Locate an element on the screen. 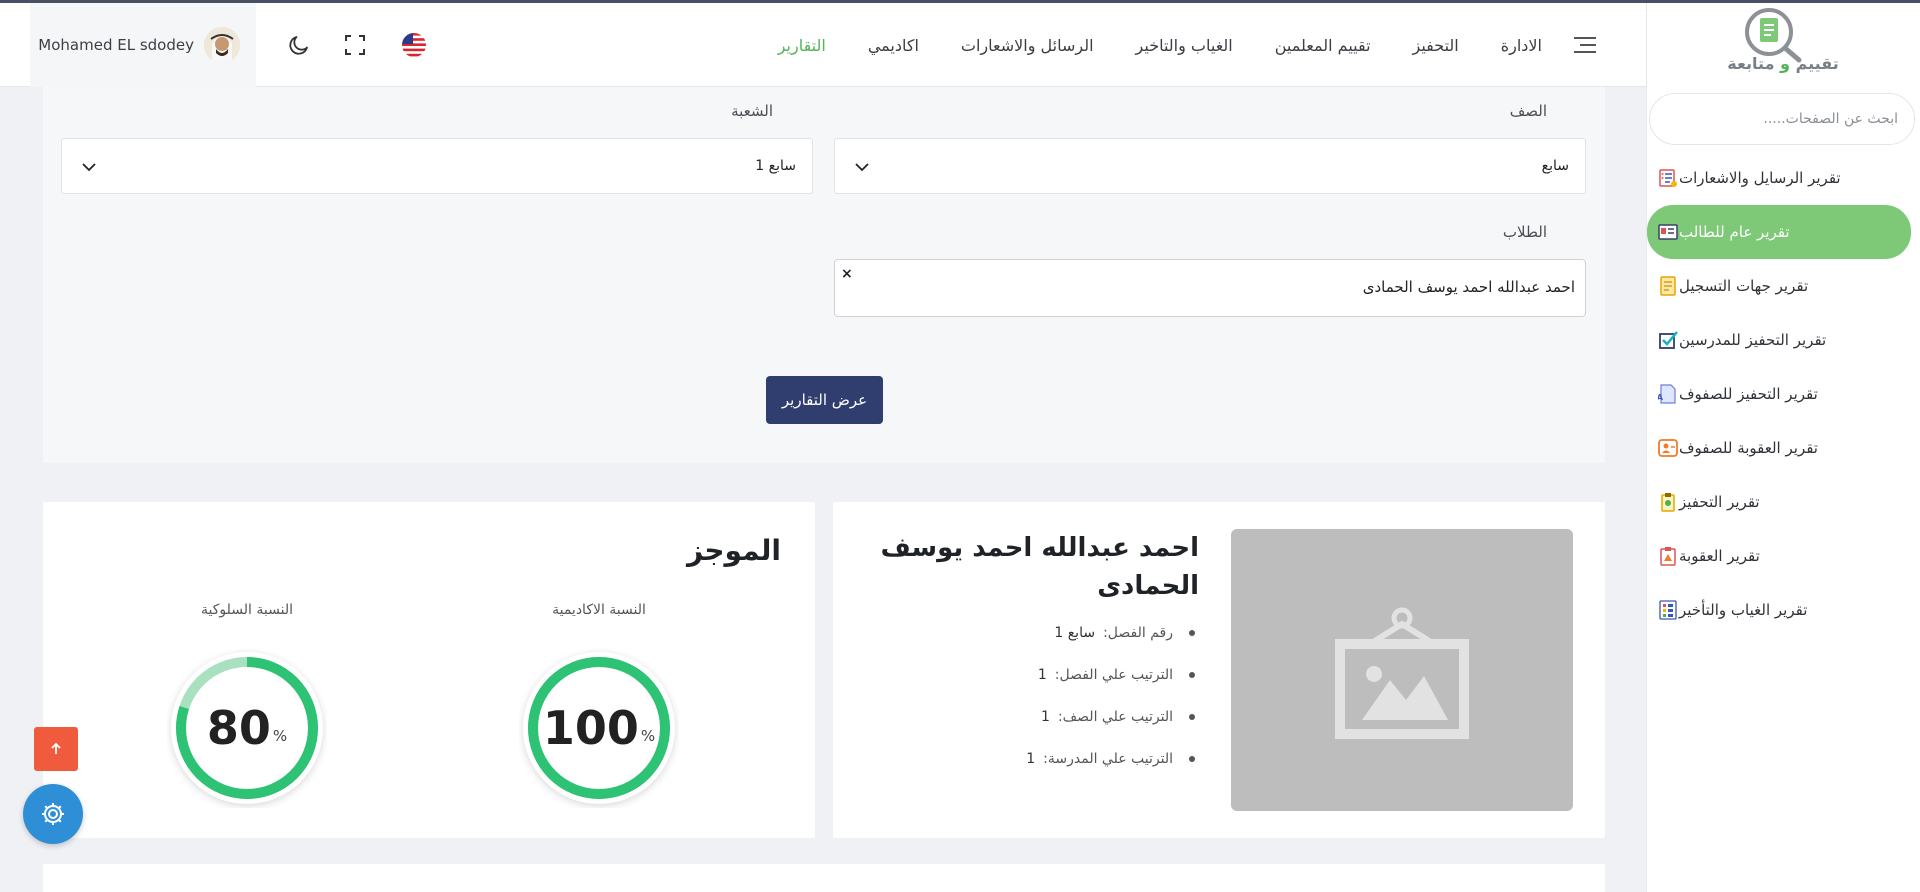  sidebar-item-penalty-report: تقرير العقوبة is located at coordinates (1783, 556).